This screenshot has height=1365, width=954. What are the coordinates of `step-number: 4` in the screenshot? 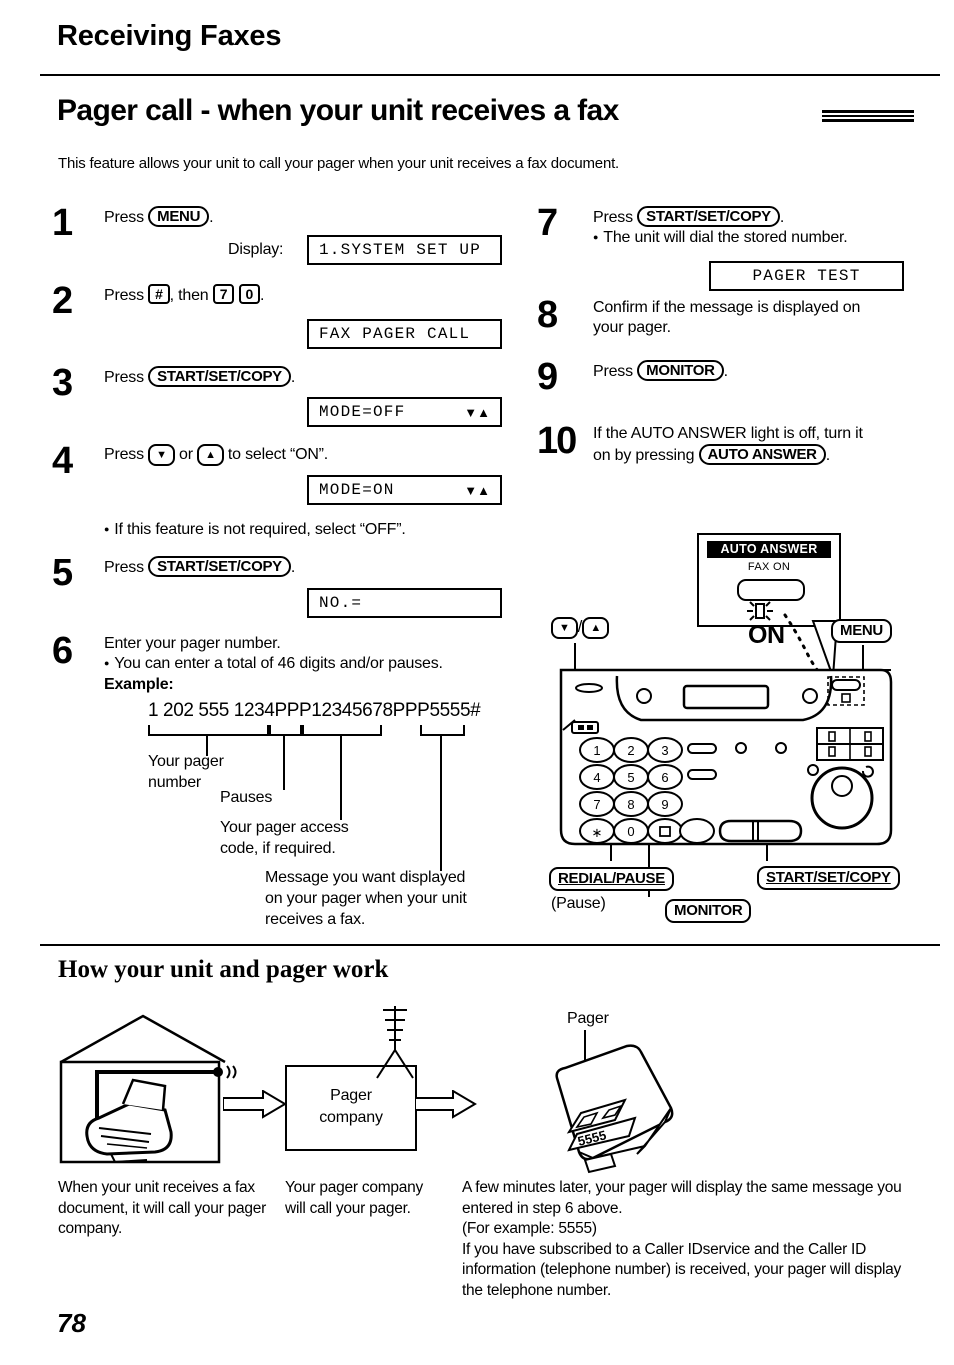 It's located at (62, 461).